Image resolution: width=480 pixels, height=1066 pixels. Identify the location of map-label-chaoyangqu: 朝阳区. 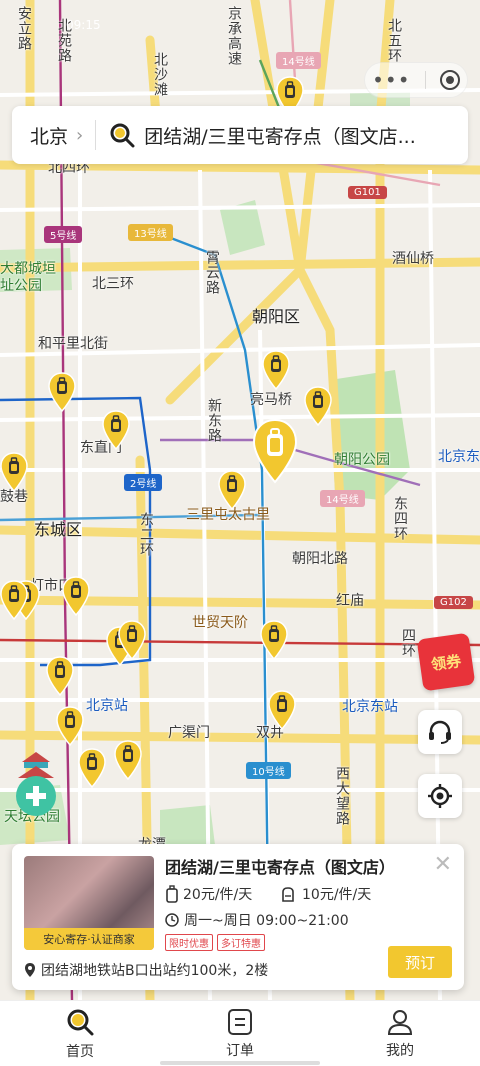
(276, 316).